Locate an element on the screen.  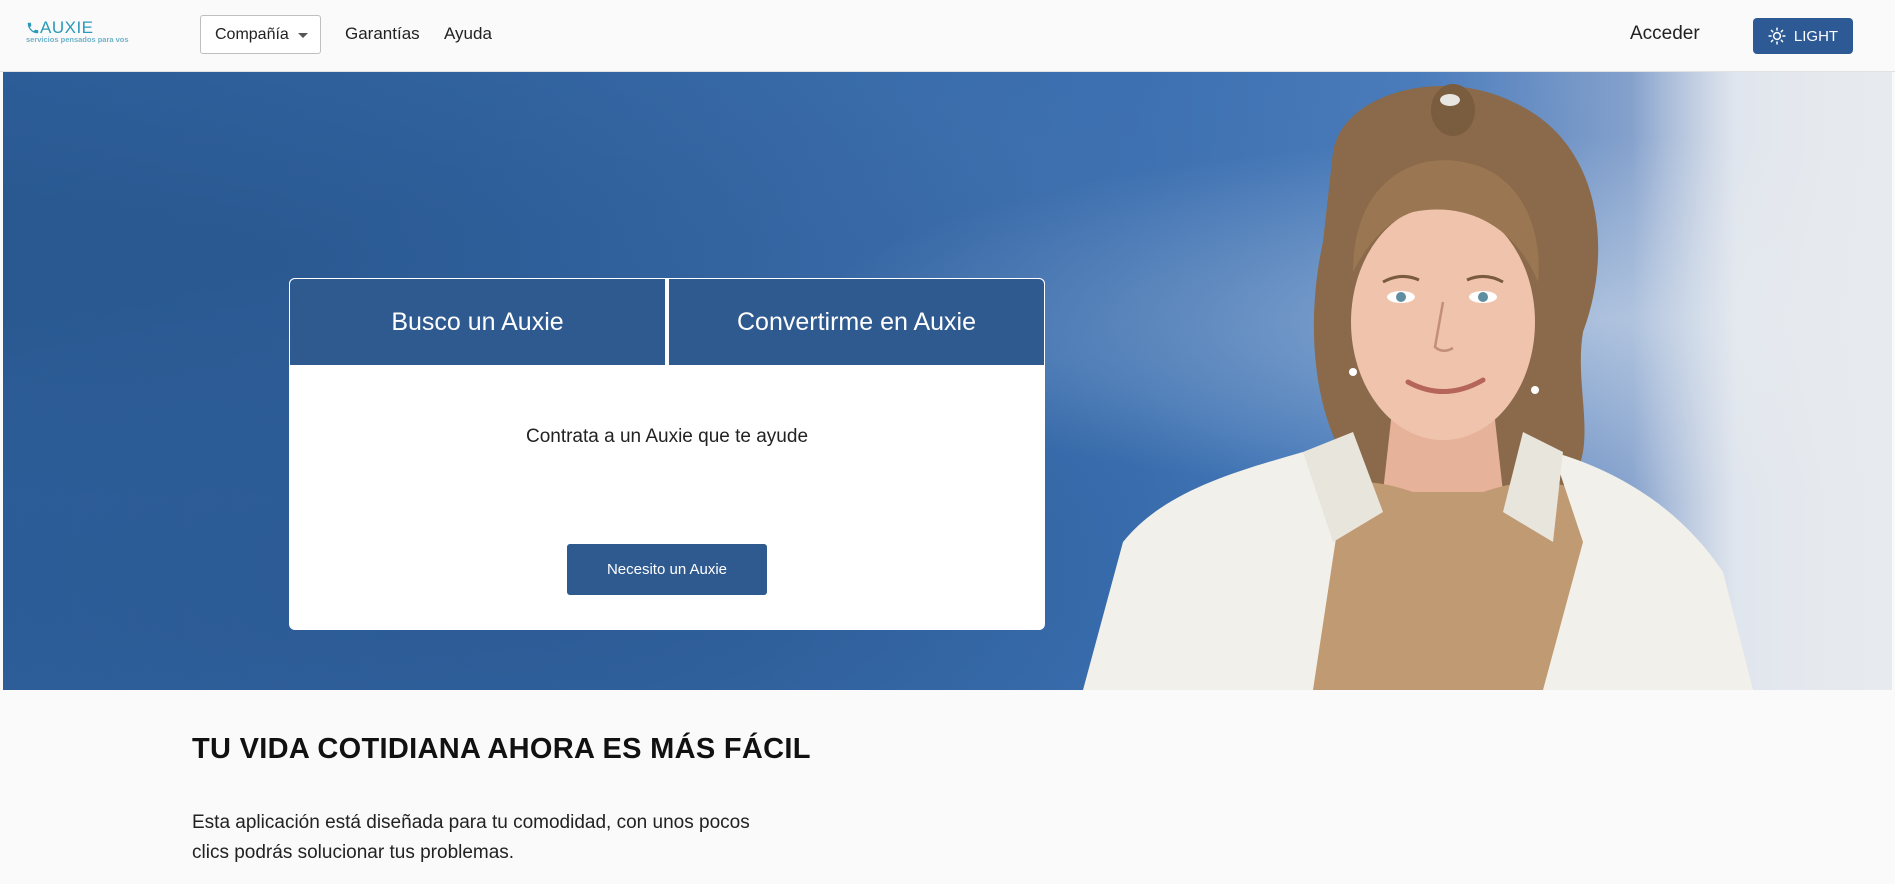
company-dropdown: Compañía is located at coordinates (260, 34).